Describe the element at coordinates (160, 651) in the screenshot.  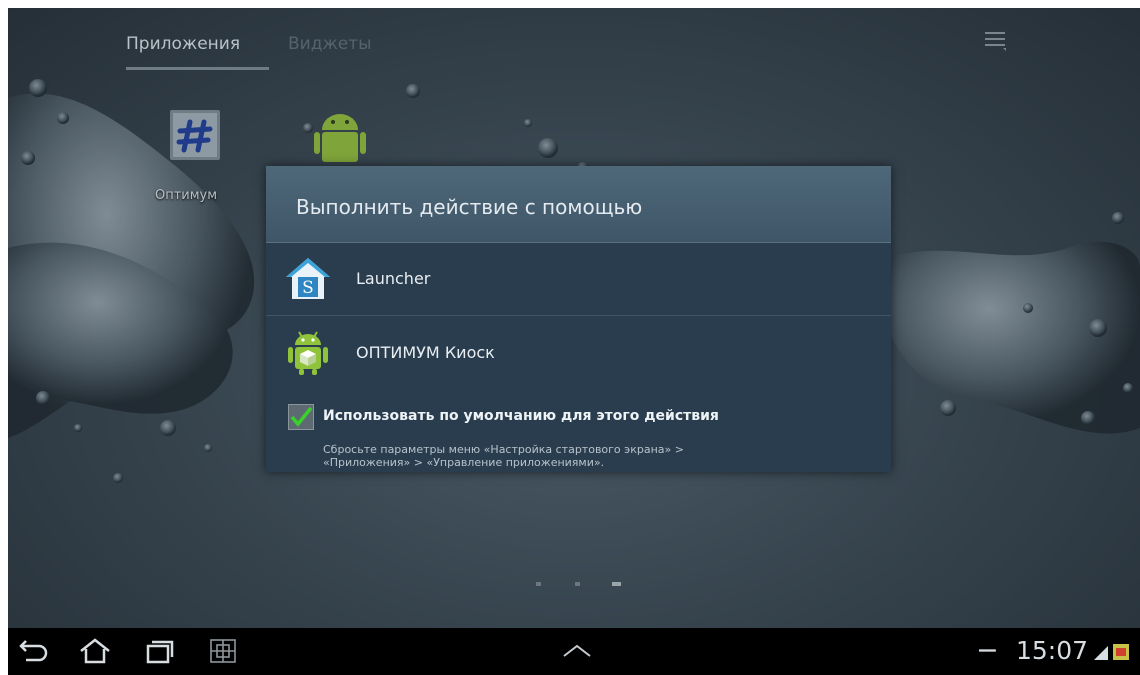
I see `recent-apps-icon` at that location.